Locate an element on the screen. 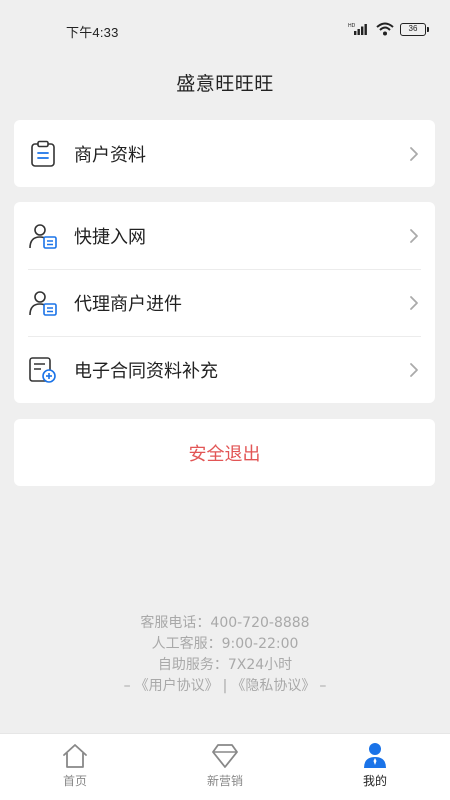 This screenshot has height=800, width=450. logout-button: 安全退出 is located at coordinates (224, 452).